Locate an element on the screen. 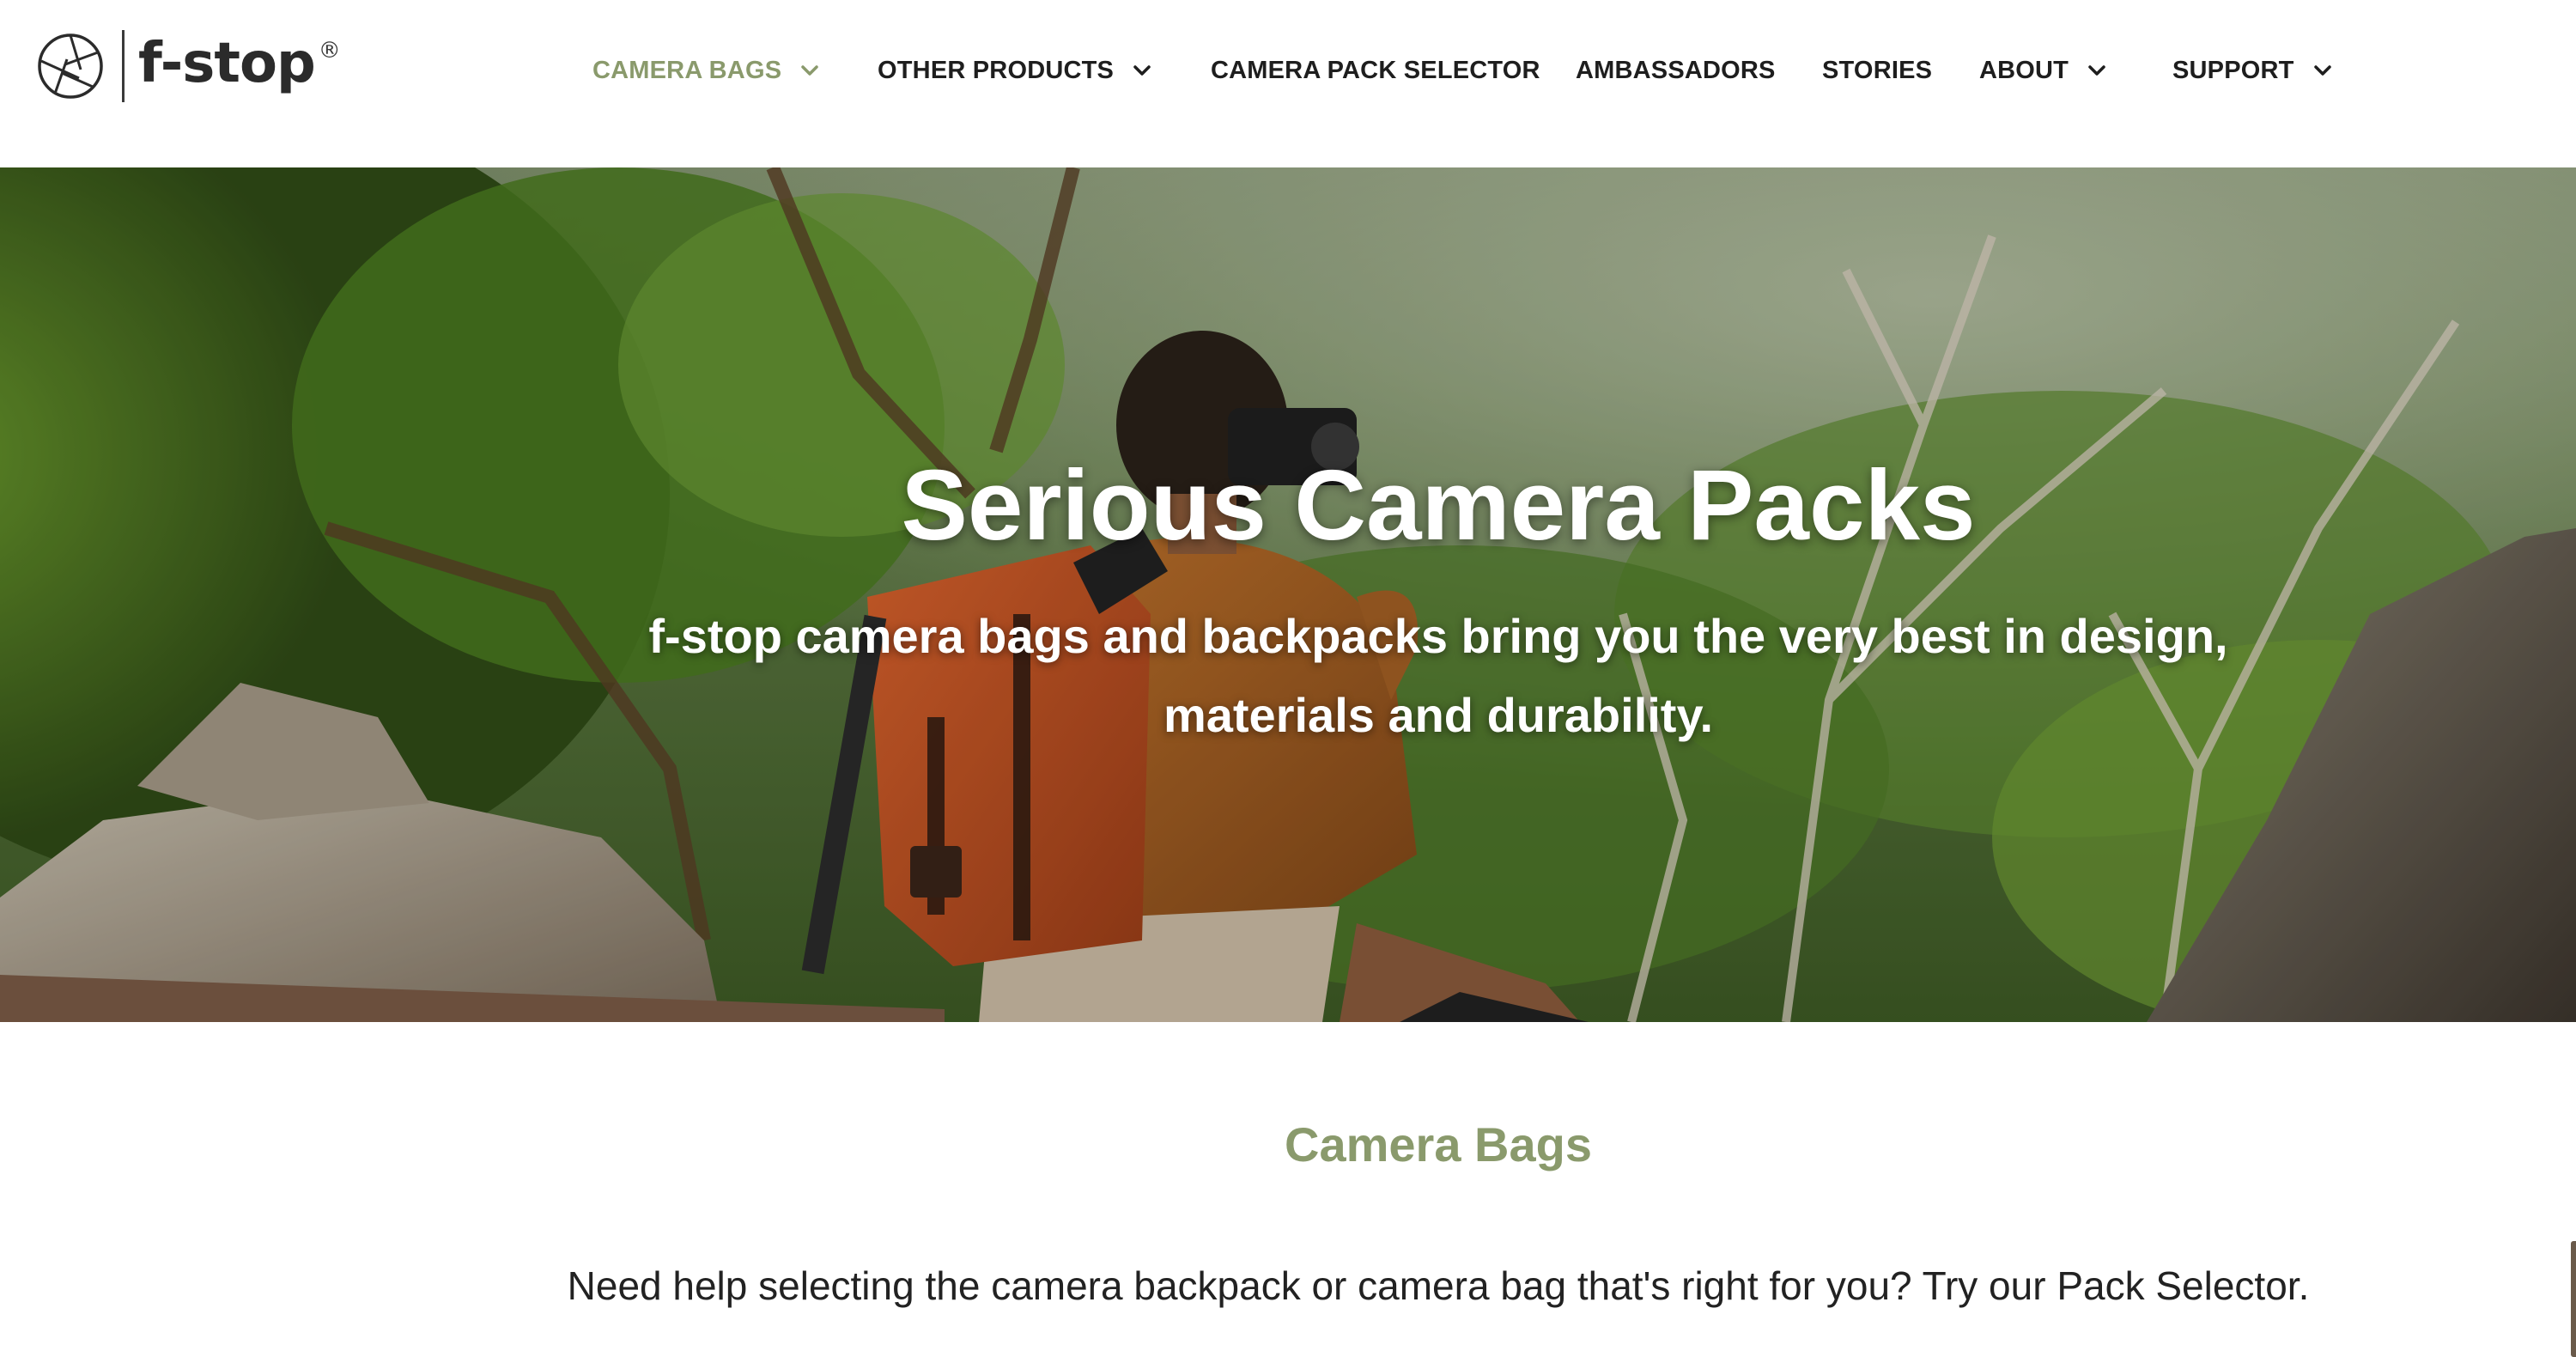  nav-item-camera-pack-selector: CAMERA PACK SELECTOR is located at coordinates (1375, 70).